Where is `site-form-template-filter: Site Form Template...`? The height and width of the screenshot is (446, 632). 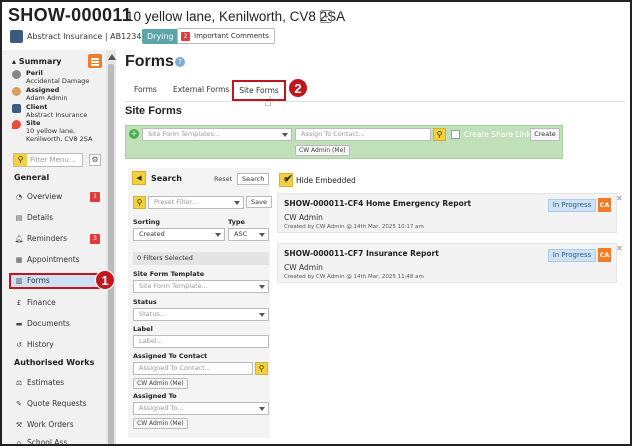
site-form-template-filter: Site Form Template... is located at coordinates (201, 286).